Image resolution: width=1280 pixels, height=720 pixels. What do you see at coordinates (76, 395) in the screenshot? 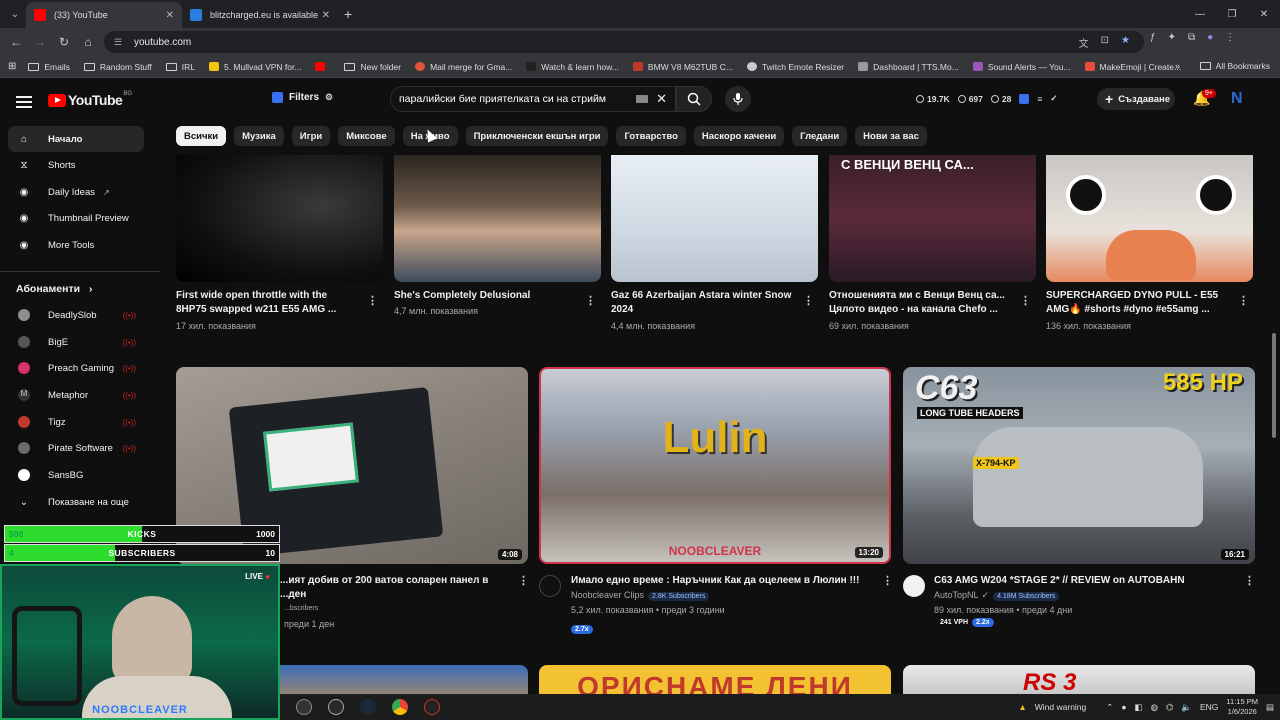
I see `subscription-metaphor: M Metaphor ((•))` at bounding box center [76, 395].